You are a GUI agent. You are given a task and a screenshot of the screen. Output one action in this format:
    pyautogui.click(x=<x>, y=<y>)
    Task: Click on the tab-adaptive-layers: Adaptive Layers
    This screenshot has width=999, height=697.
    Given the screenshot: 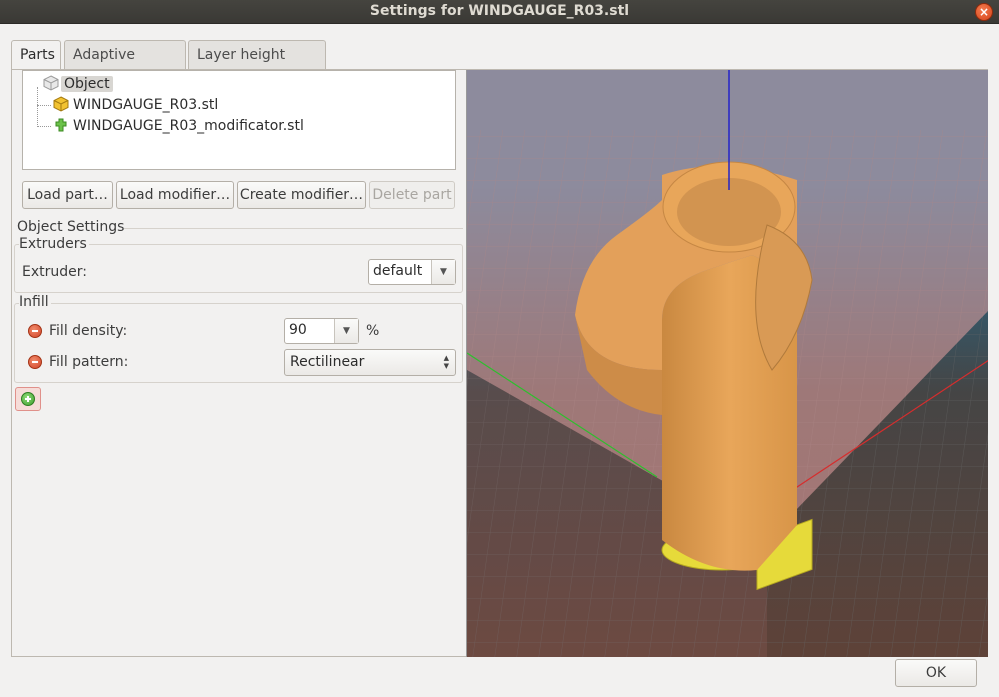 What is the action you would take?
    pyautogui.click(x=125, y=65)
    